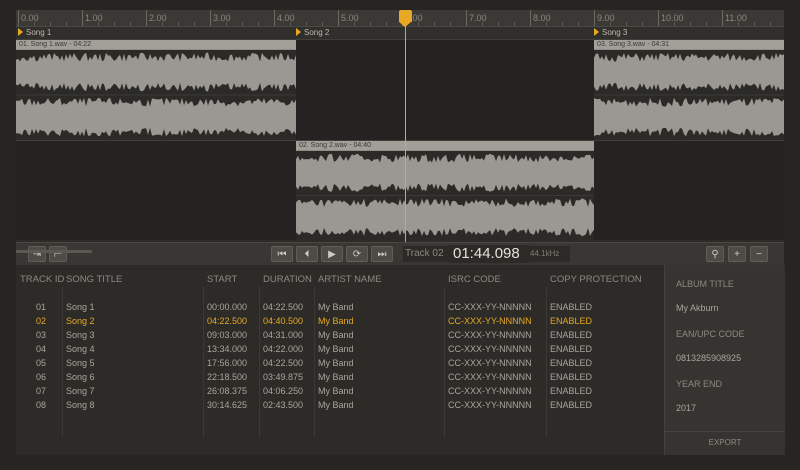 This screenshot has width=800, height=470. I want to click on timecode-display: 01:44.098, so click(489, 254).